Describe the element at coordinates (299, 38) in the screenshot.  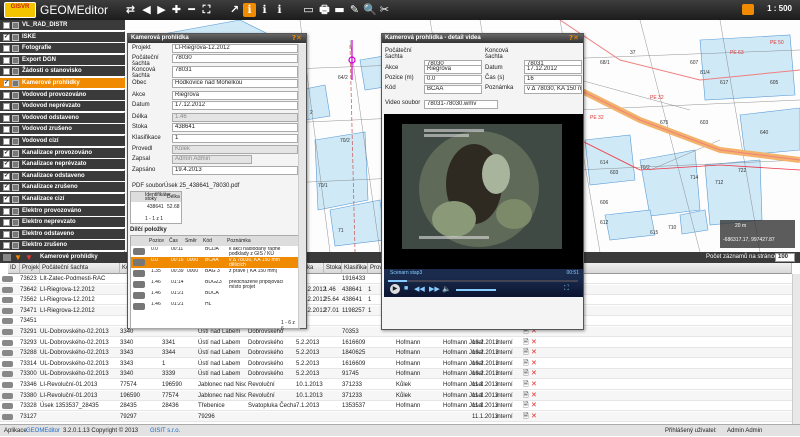
I see `help-close-icon: ?✕` at that location.